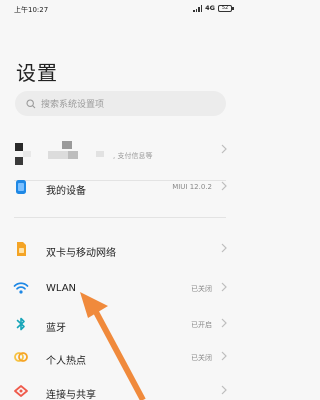  What do you see at coordinates (226, 8) in the screenshot?
I see `battery-icon: 52` at bounding box center [226, 8].